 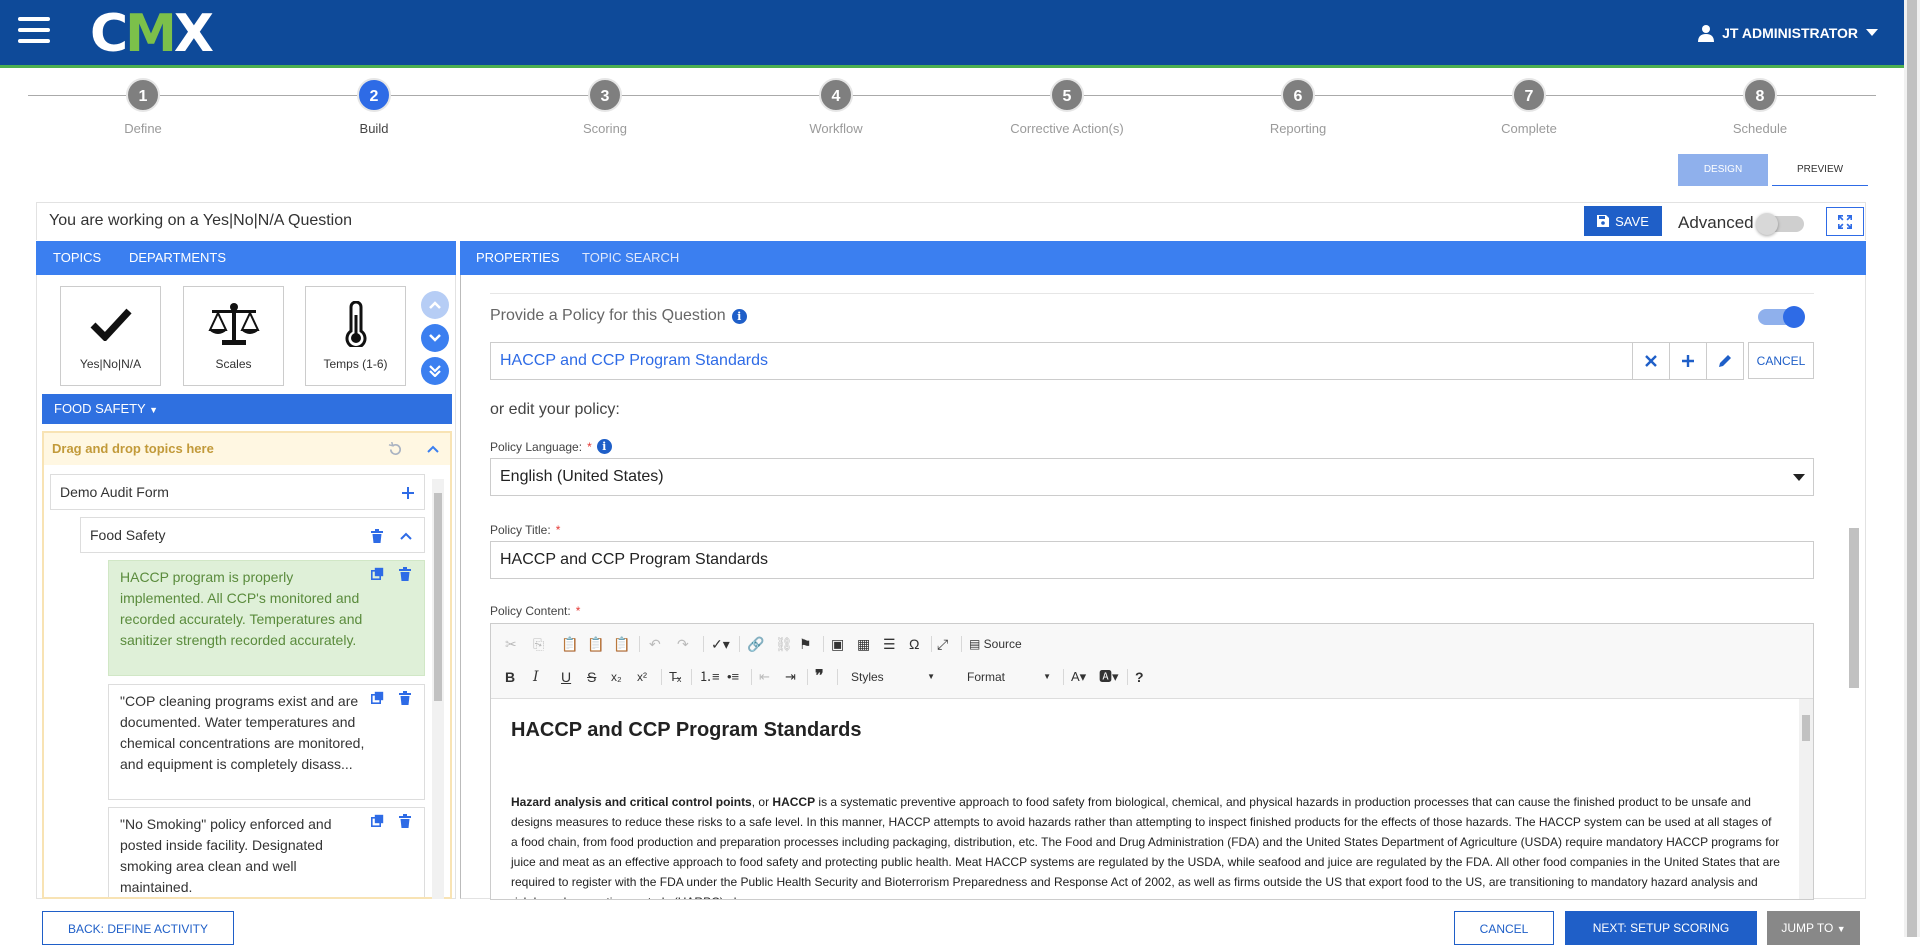 What do you see at coordinates (138, 928) in the screenshot?
I see `back-button: BACK: DEFINE ACTIVITY` at bounding box center [138, 928].